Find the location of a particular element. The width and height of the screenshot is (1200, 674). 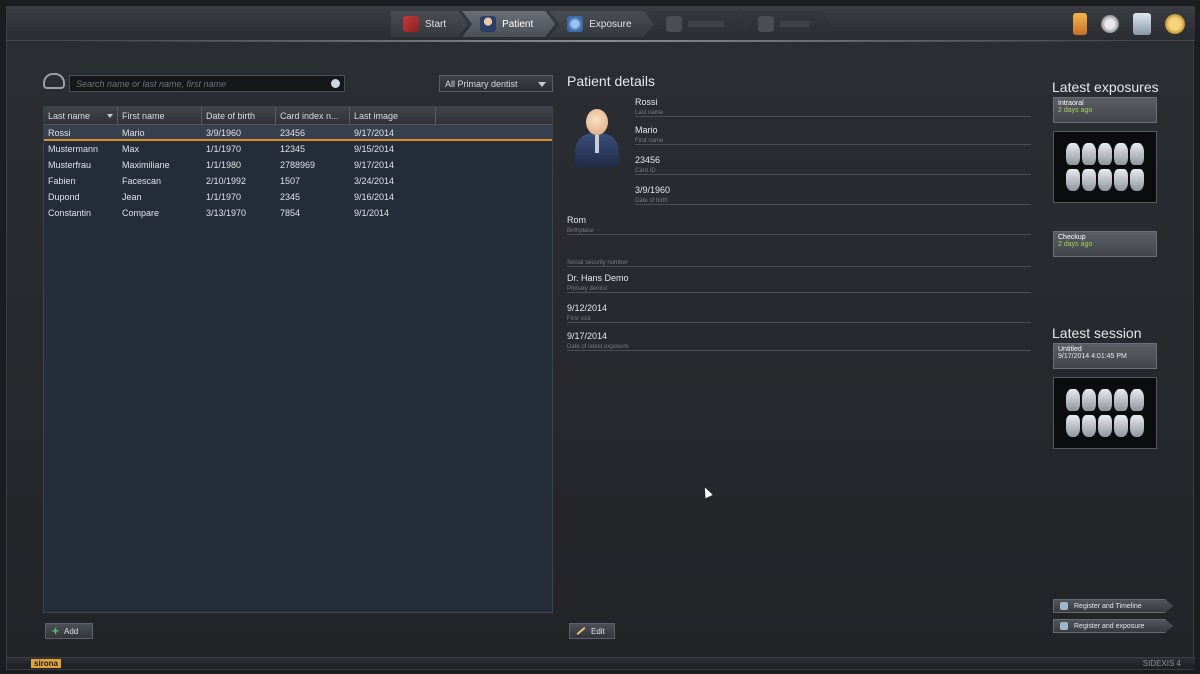

exposure-card-checkup: Checkup 2 days ago is located at coordinates (1105, 244).